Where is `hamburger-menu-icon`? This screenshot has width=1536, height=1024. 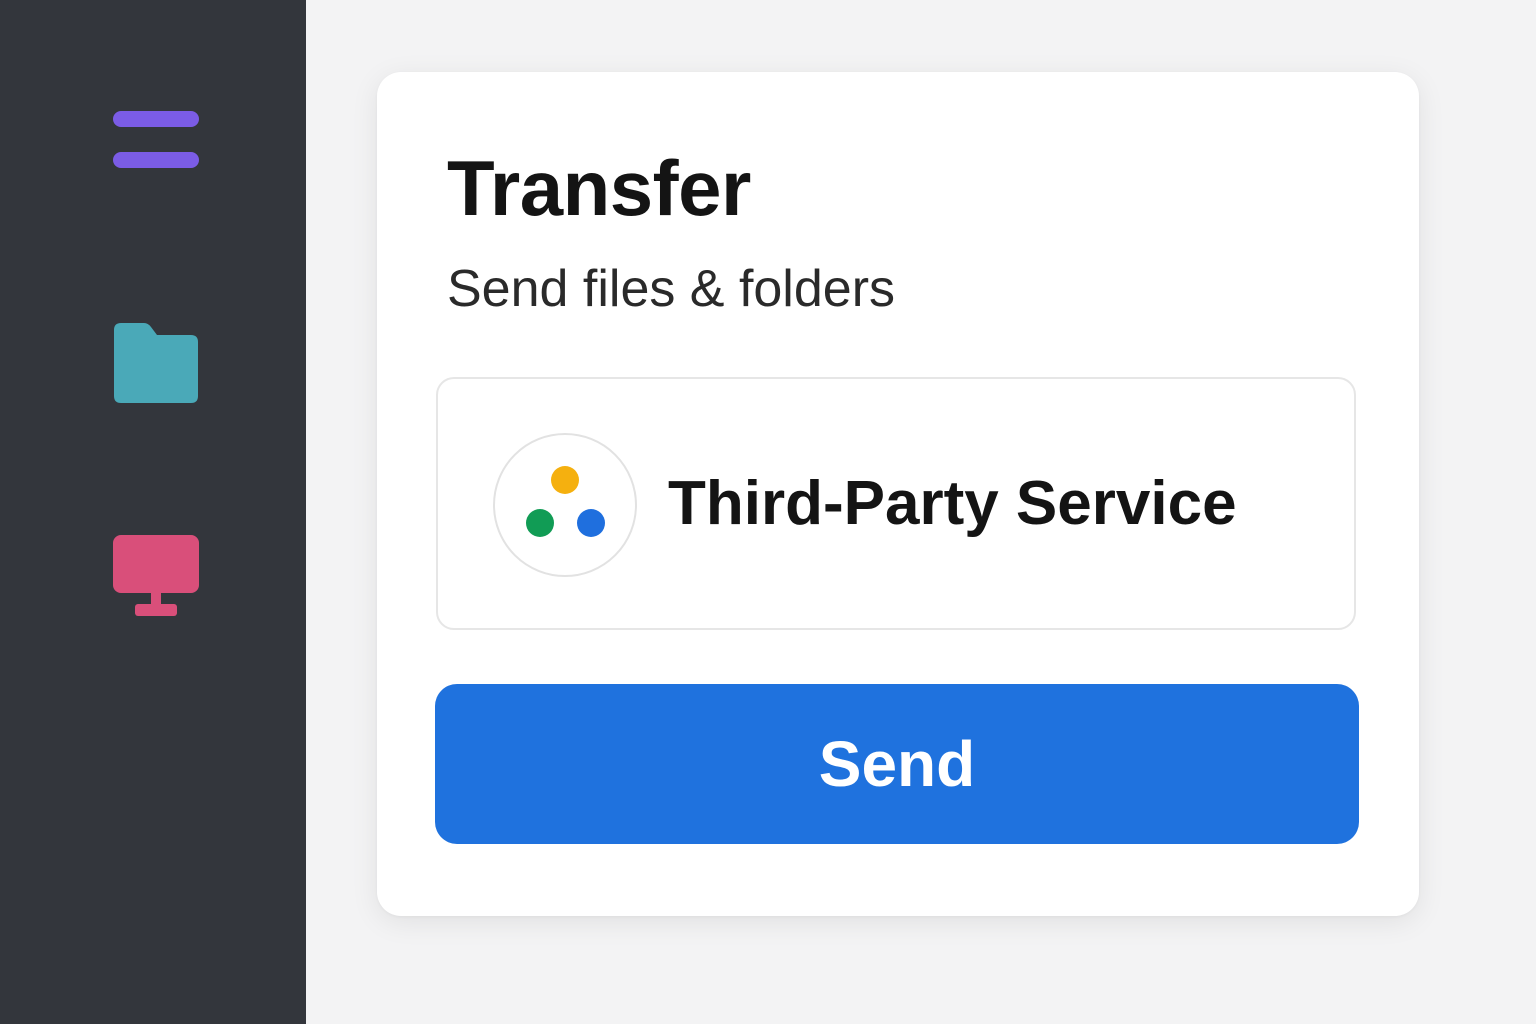
hamburger-menu-icon is located at coordinates (156, 139).